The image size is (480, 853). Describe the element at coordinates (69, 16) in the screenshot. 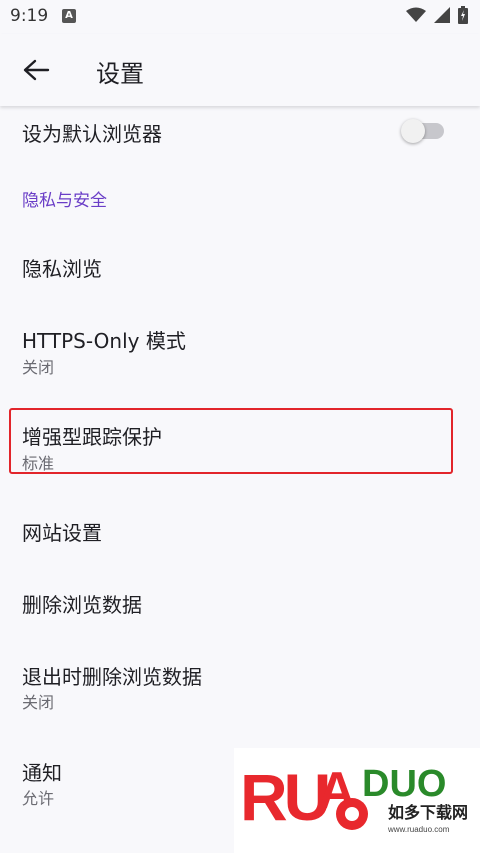

I see `notification-app-icon: A` at that location.